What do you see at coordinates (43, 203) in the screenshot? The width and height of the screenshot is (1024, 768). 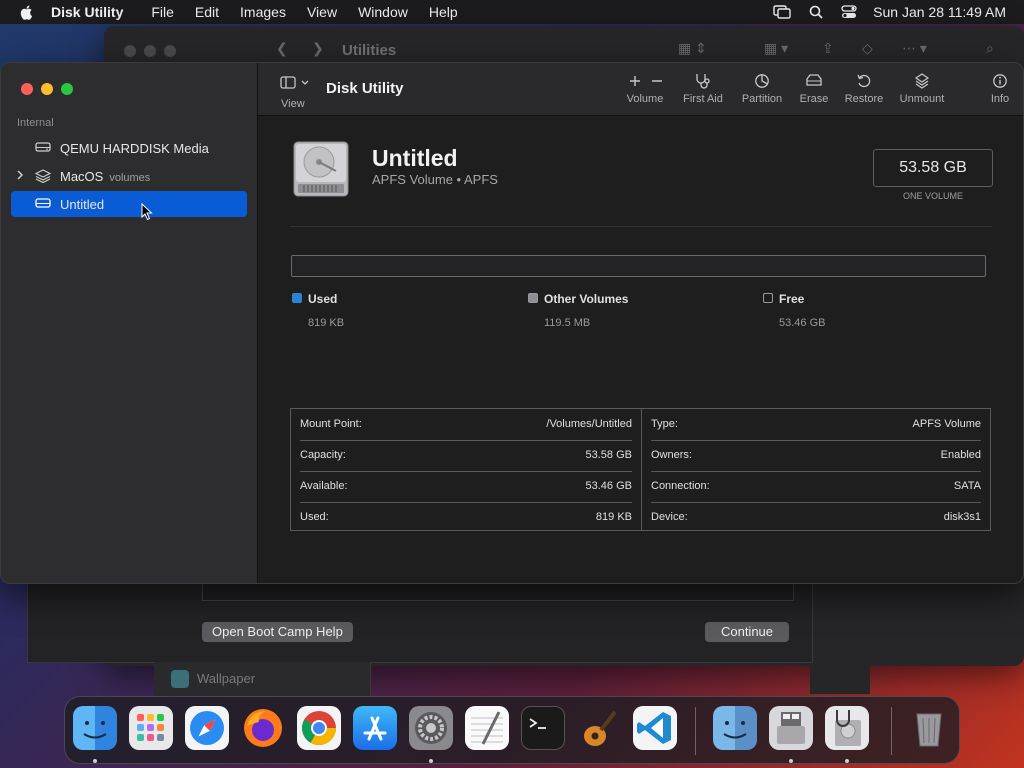 I see `volume-drive-icon` at bounding box center [43, 203].